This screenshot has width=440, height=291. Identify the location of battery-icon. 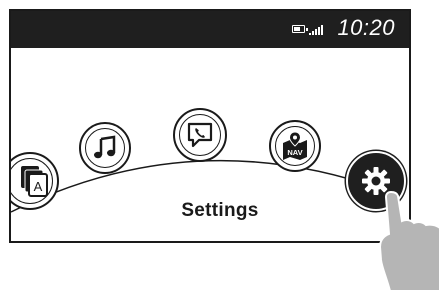
(300, 29).